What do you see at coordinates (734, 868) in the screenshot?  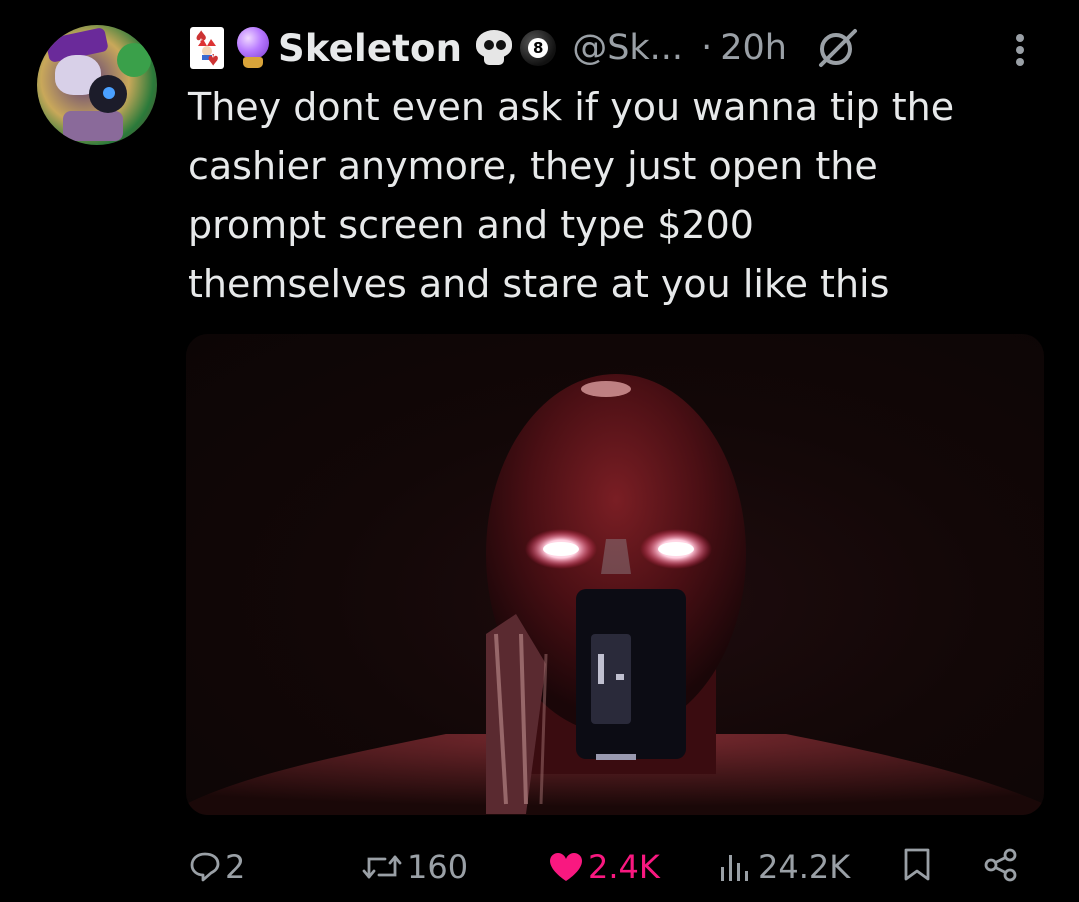 I see `views-icon` at bounding box center [734, 868].